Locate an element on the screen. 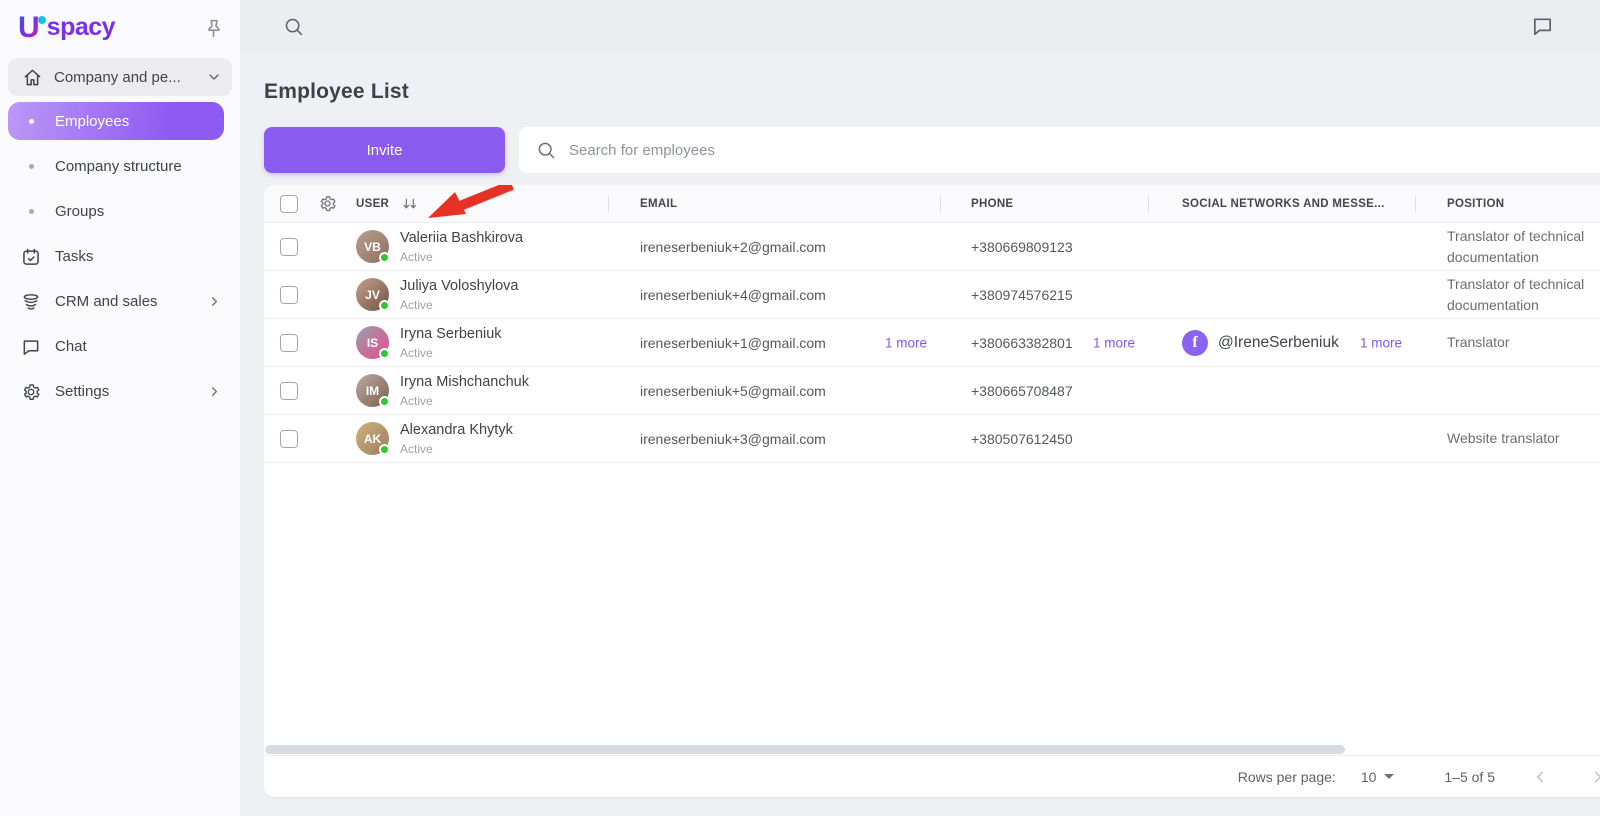 Image resolution: width=1600 pixels, height=816 pixels. social-cell: f @IreneSerbeniuk 1 more is located at coordinates (1281, 342).